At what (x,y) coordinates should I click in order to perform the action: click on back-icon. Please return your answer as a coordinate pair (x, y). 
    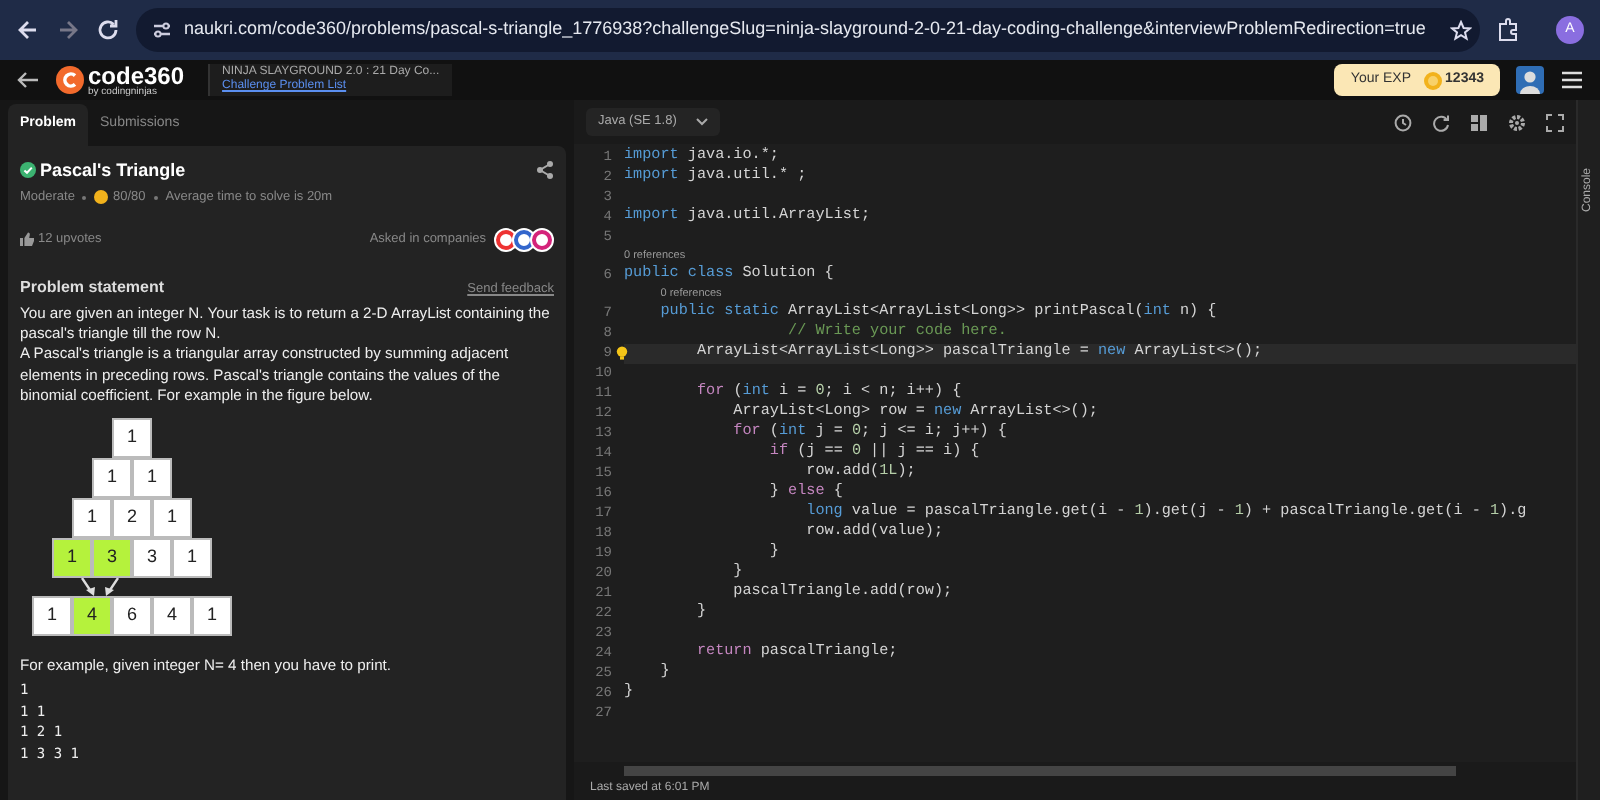
    Looking at the image, I should click on (28, 30).